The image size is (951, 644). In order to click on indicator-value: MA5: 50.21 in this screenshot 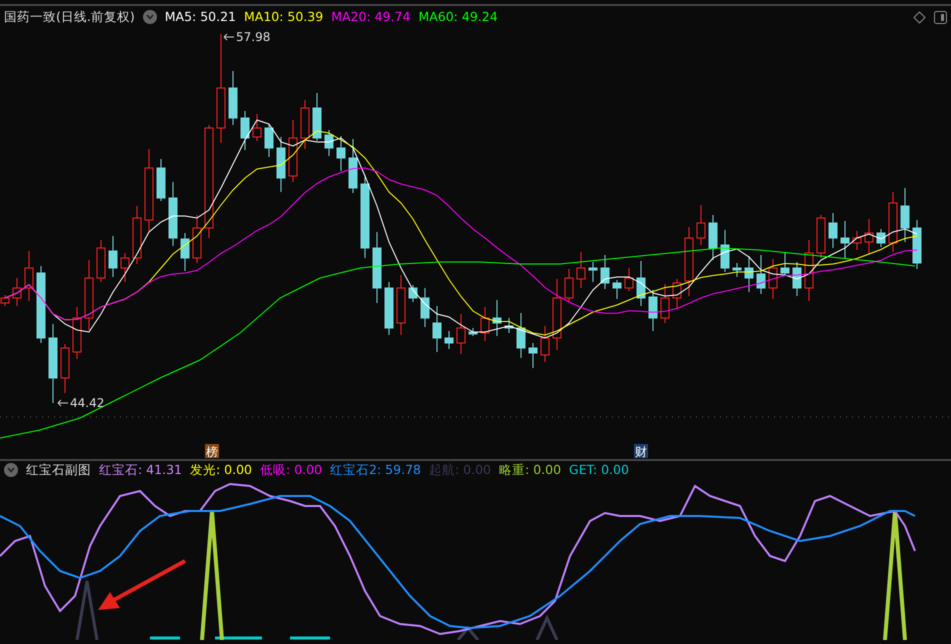, I will do `click(200, 17)`.